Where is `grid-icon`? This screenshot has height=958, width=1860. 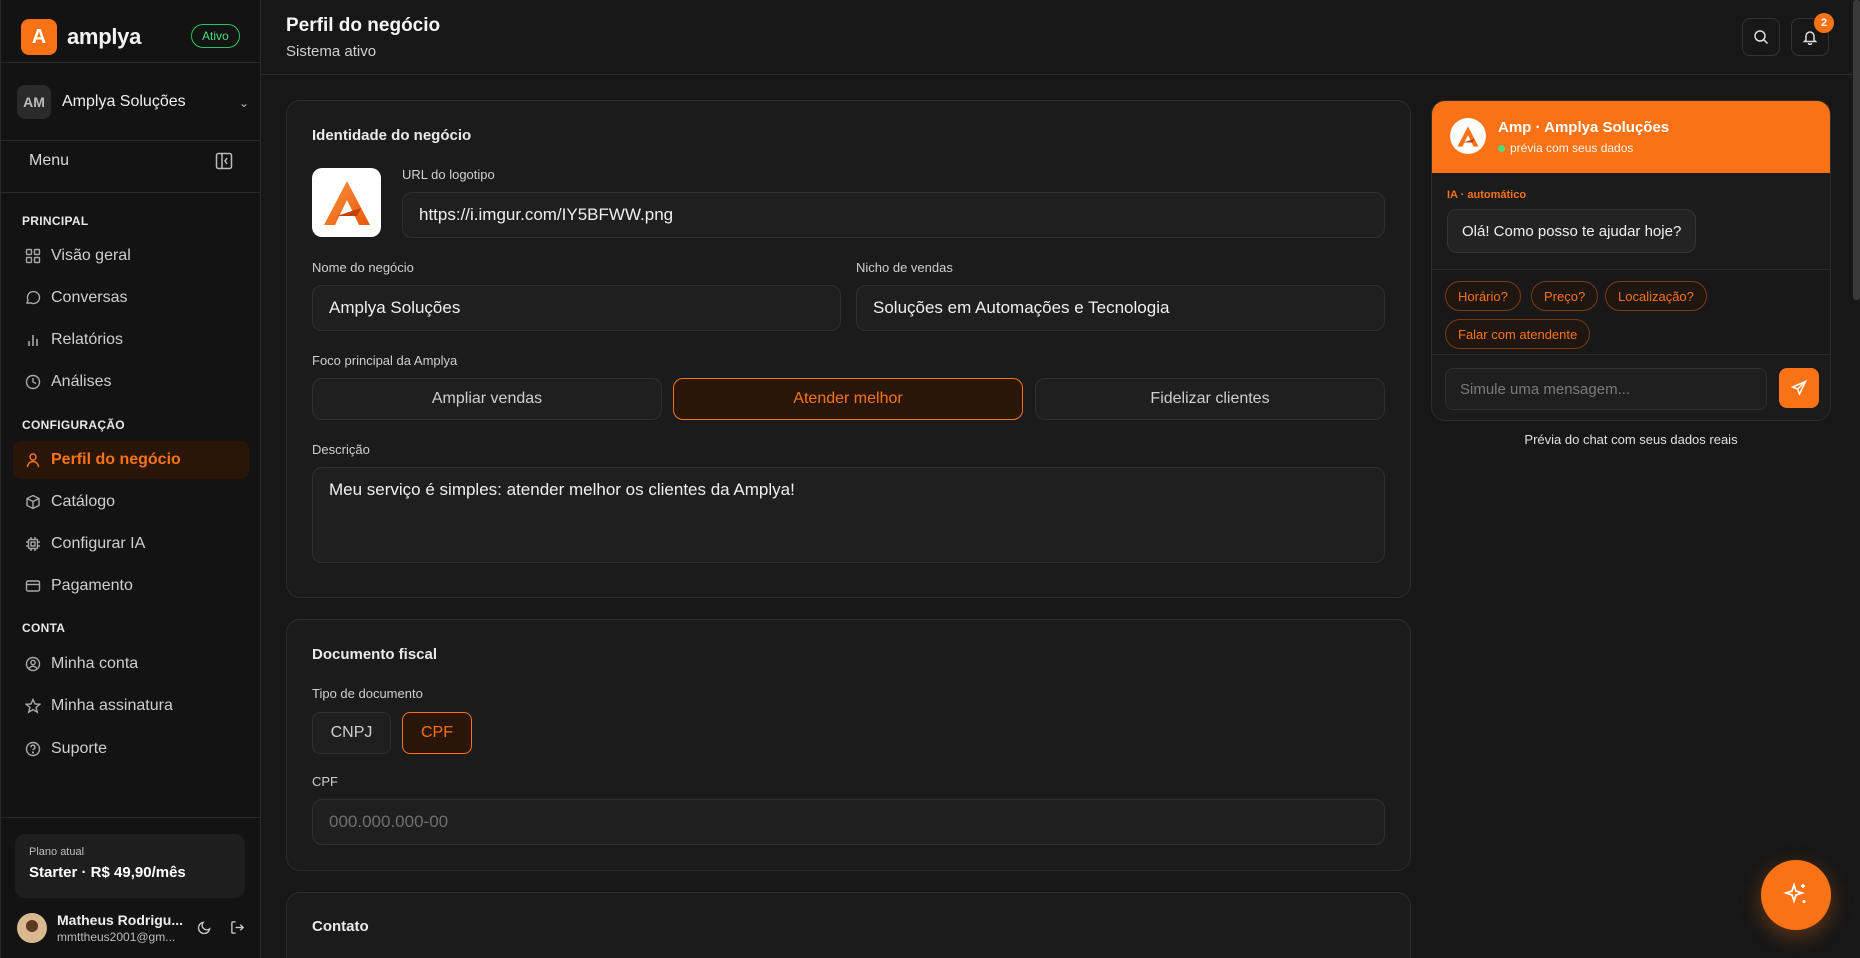 grid-icon is located at coordinates (33, 256).